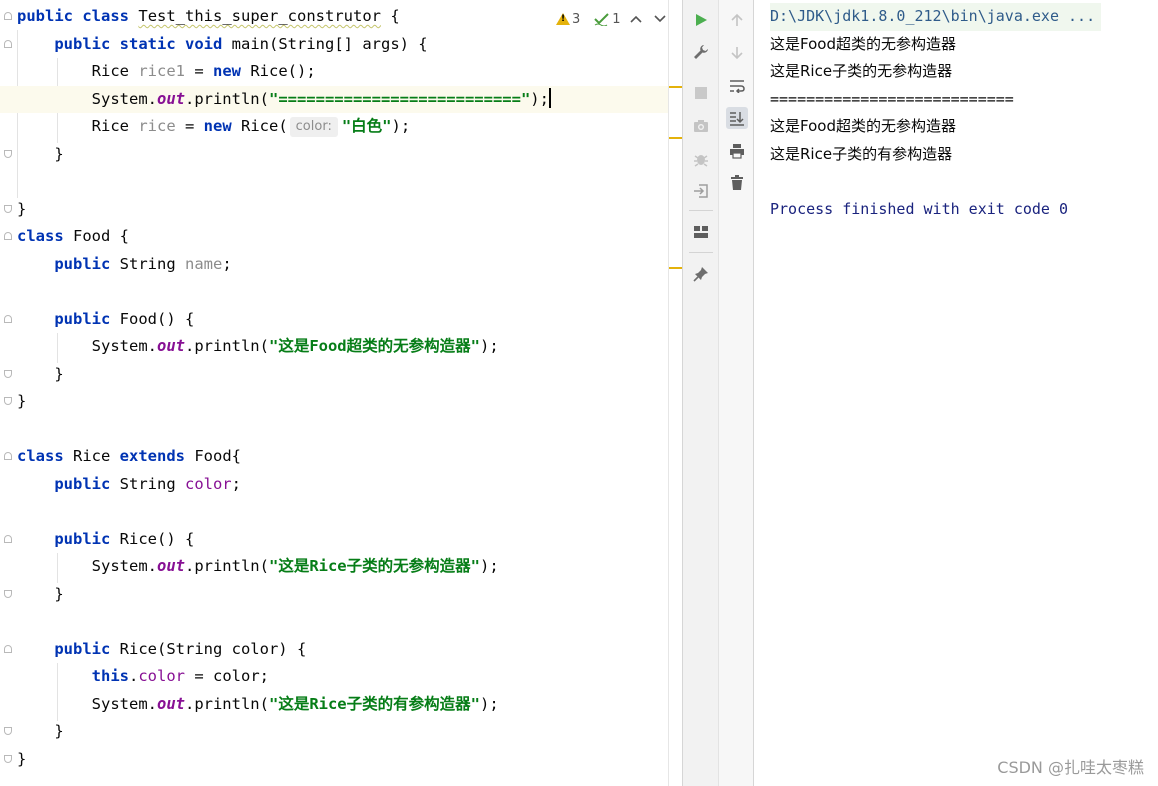 This screenshot has width=1158, height=786. What do you see at coordinates (374, 346) in the screenshot?
I see `string-literal: "这是Food超类的无参构造器"` at bounding box center [374, 346].